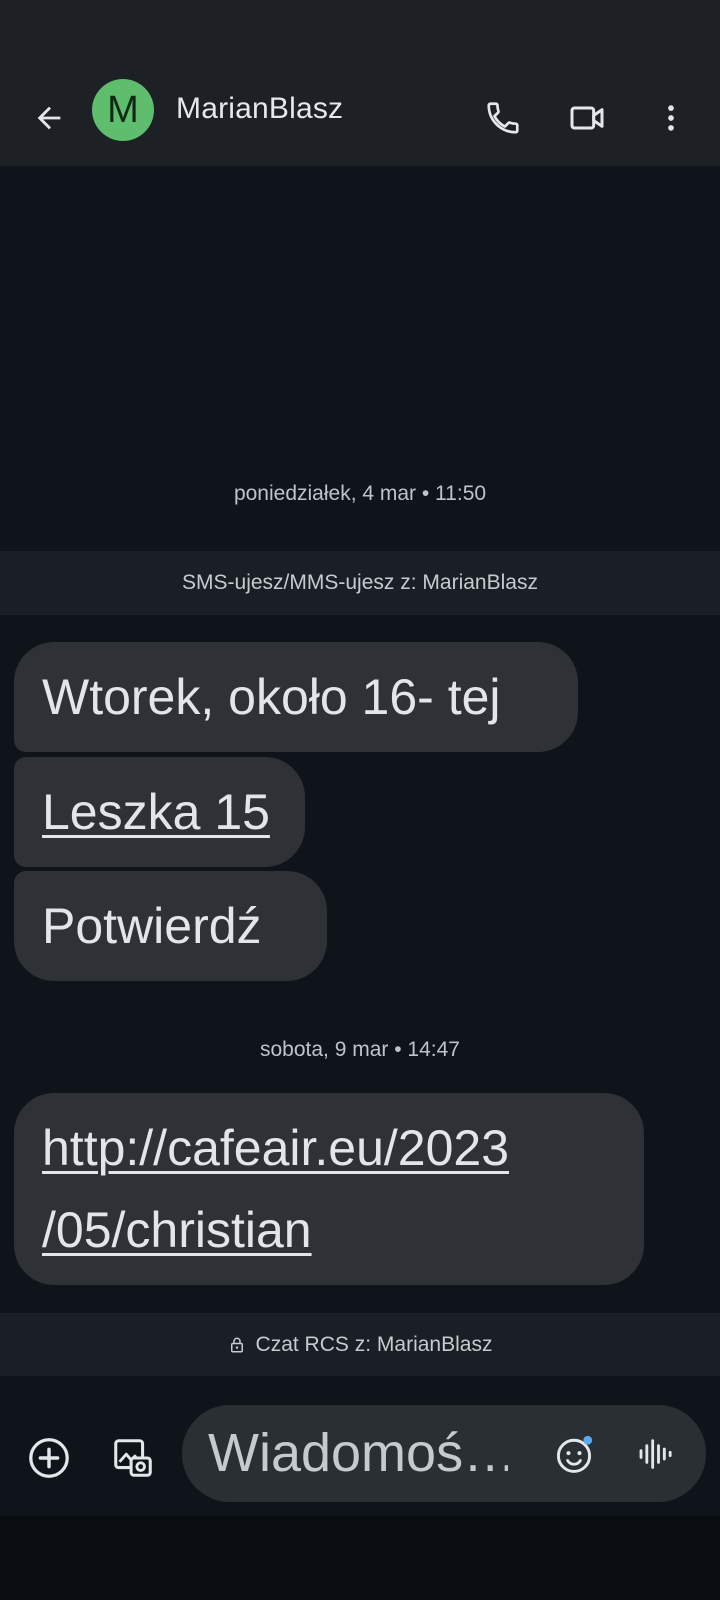 Image resolution: width=720 pixels, height=1600 pixels. Describe the element at coordinates (360, 35) in the screenshot. I see `status-bar` at that location.